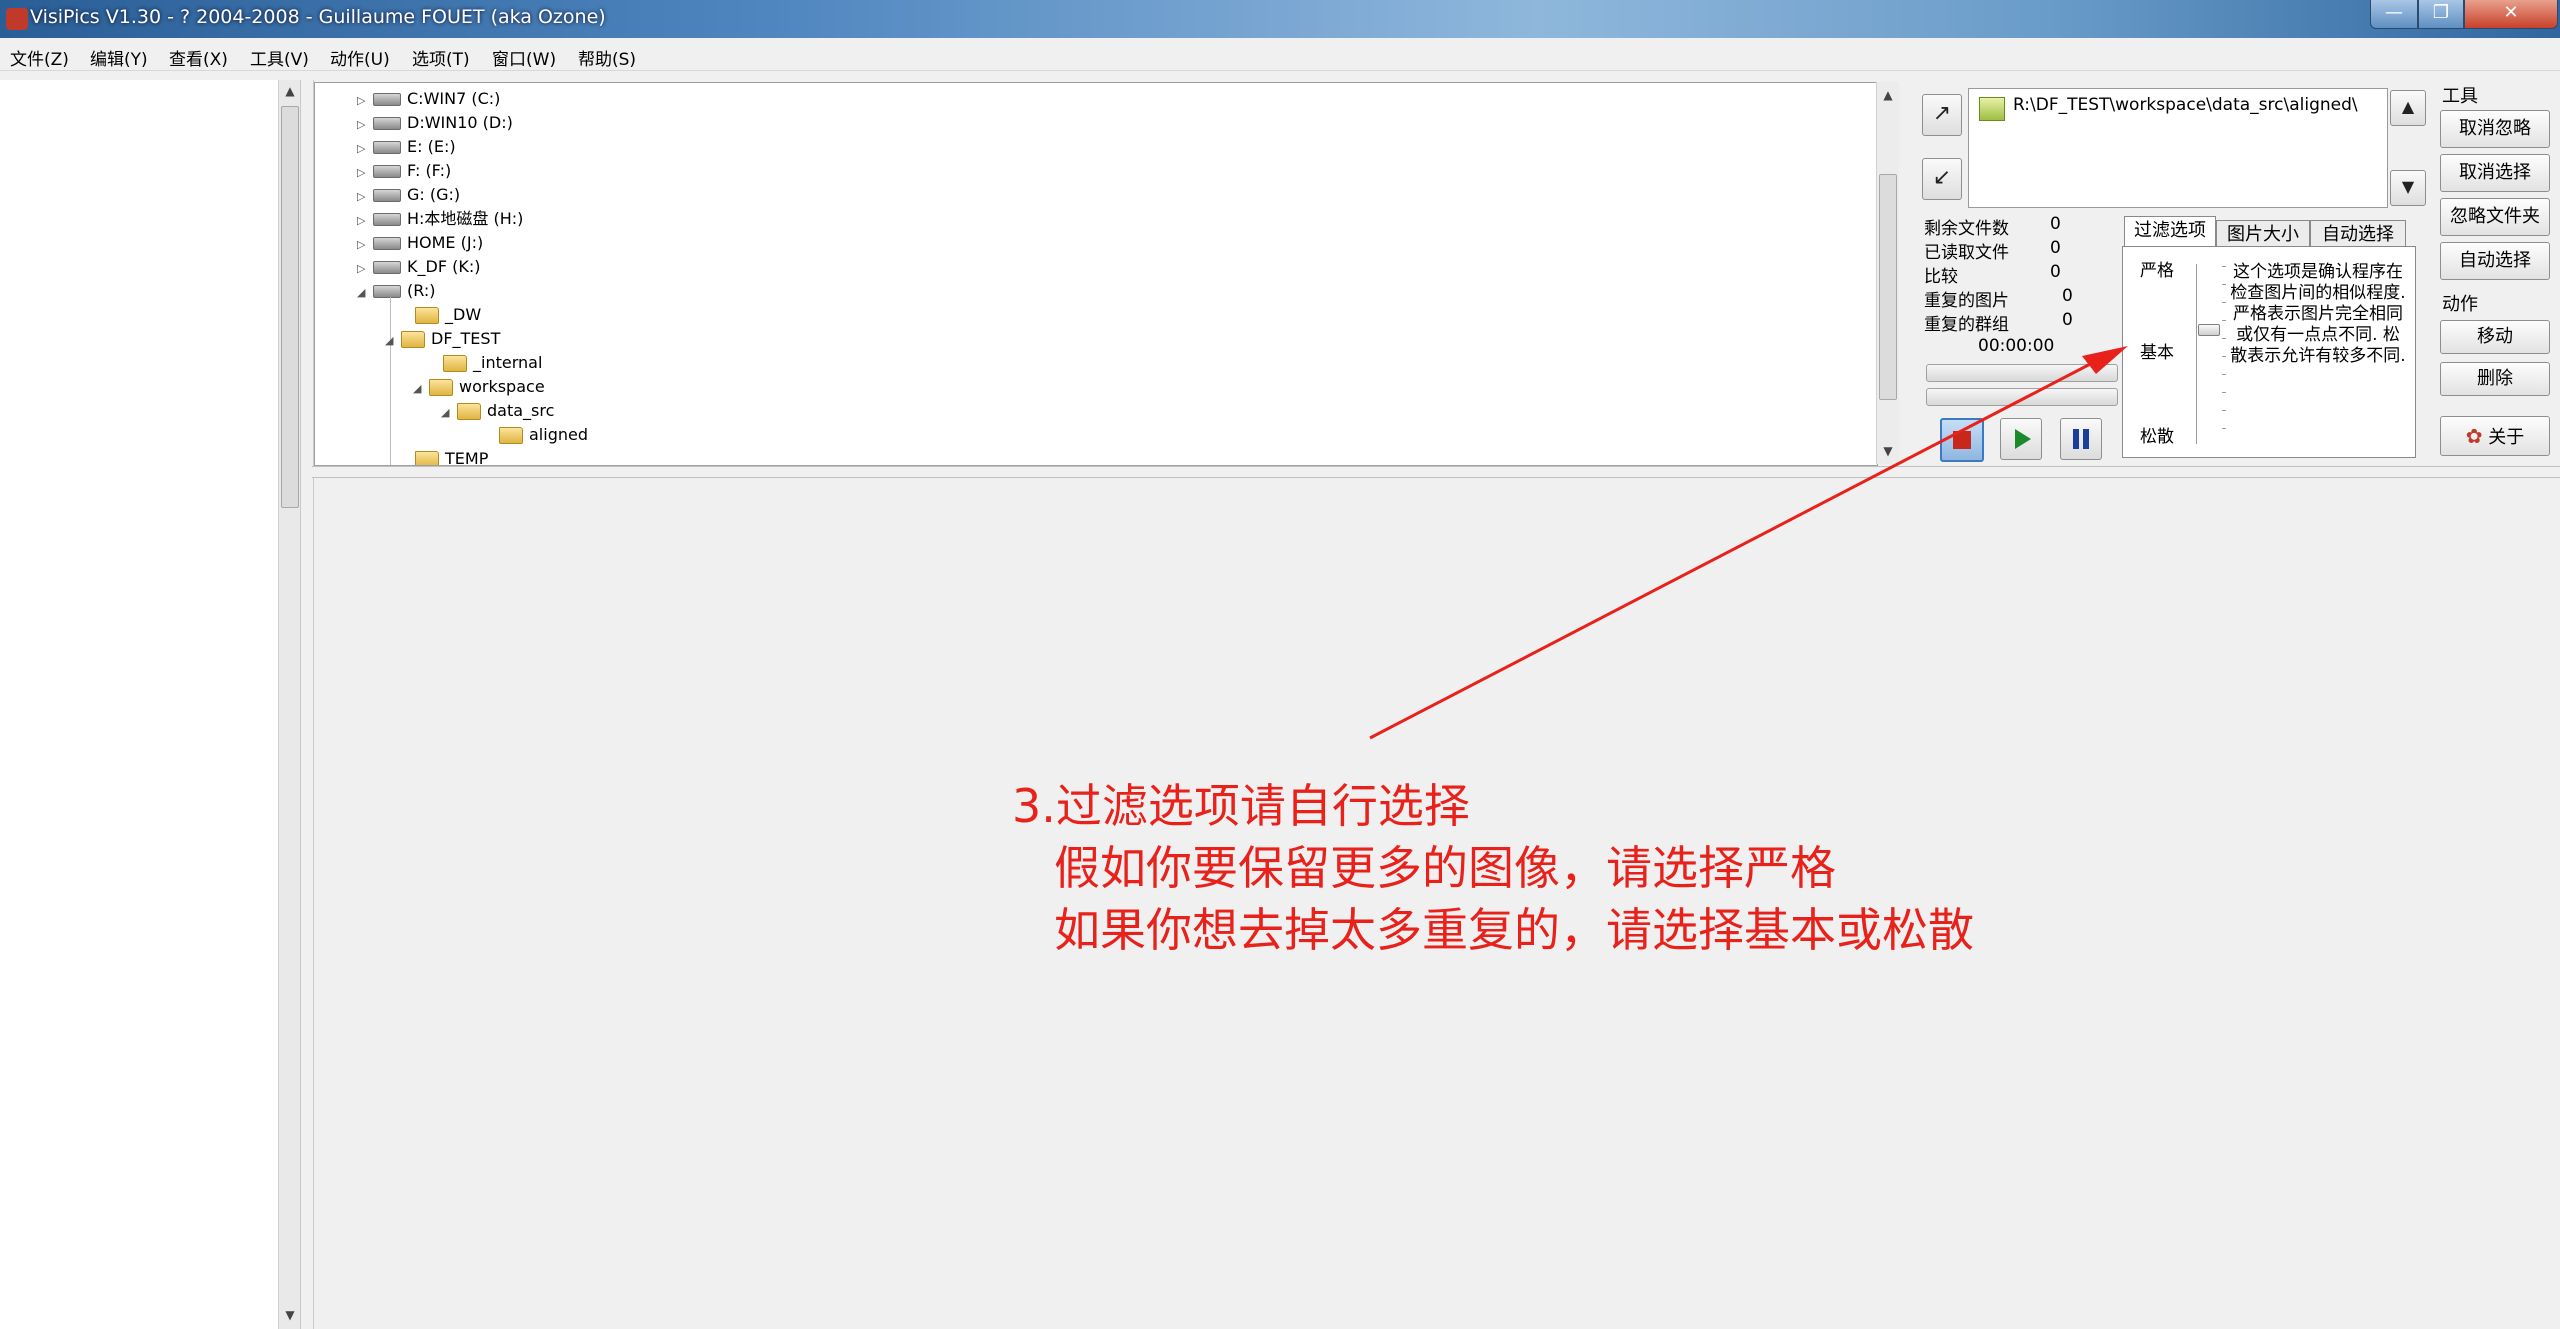  Describe the element at coordinates (428, 99) in the screenshot. I see `tree-drive-c: ▷ C:WIN7 (C:)` at that location.